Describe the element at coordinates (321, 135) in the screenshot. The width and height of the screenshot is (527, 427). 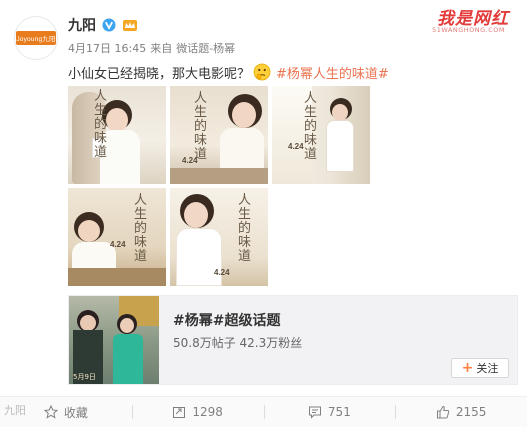
I see `post-photo-3: 人生的味道 4.24` at that location.